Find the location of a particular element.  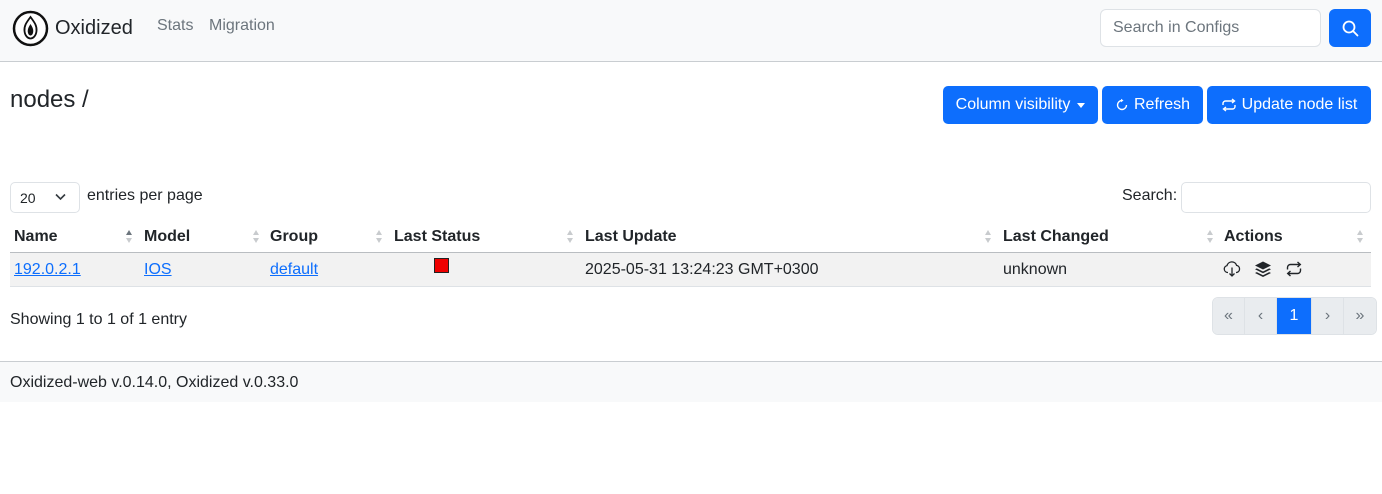

column-visibility-label: Column visibility is located at coordinates (1013, 104).